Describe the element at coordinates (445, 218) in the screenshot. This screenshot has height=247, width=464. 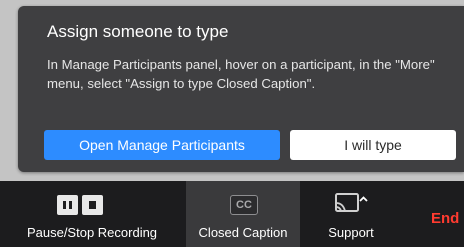
I see `end-meeting-button: End` at that location.